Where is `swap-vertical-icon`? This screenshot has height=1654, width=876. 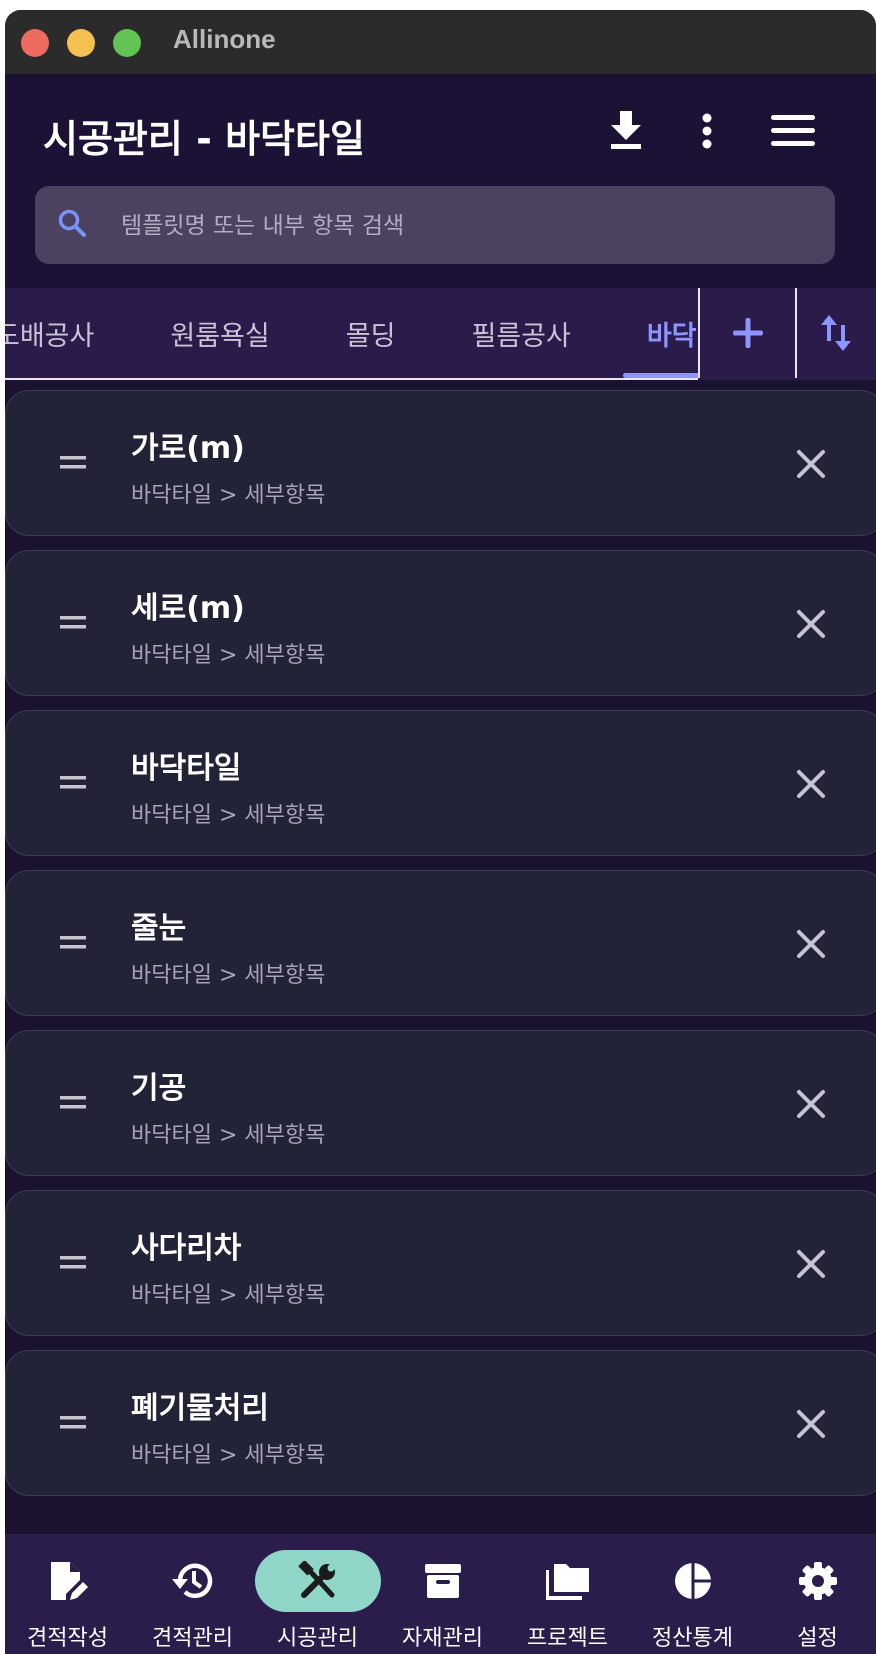
swap-vertical-icon is located at coordinates (835, 333).